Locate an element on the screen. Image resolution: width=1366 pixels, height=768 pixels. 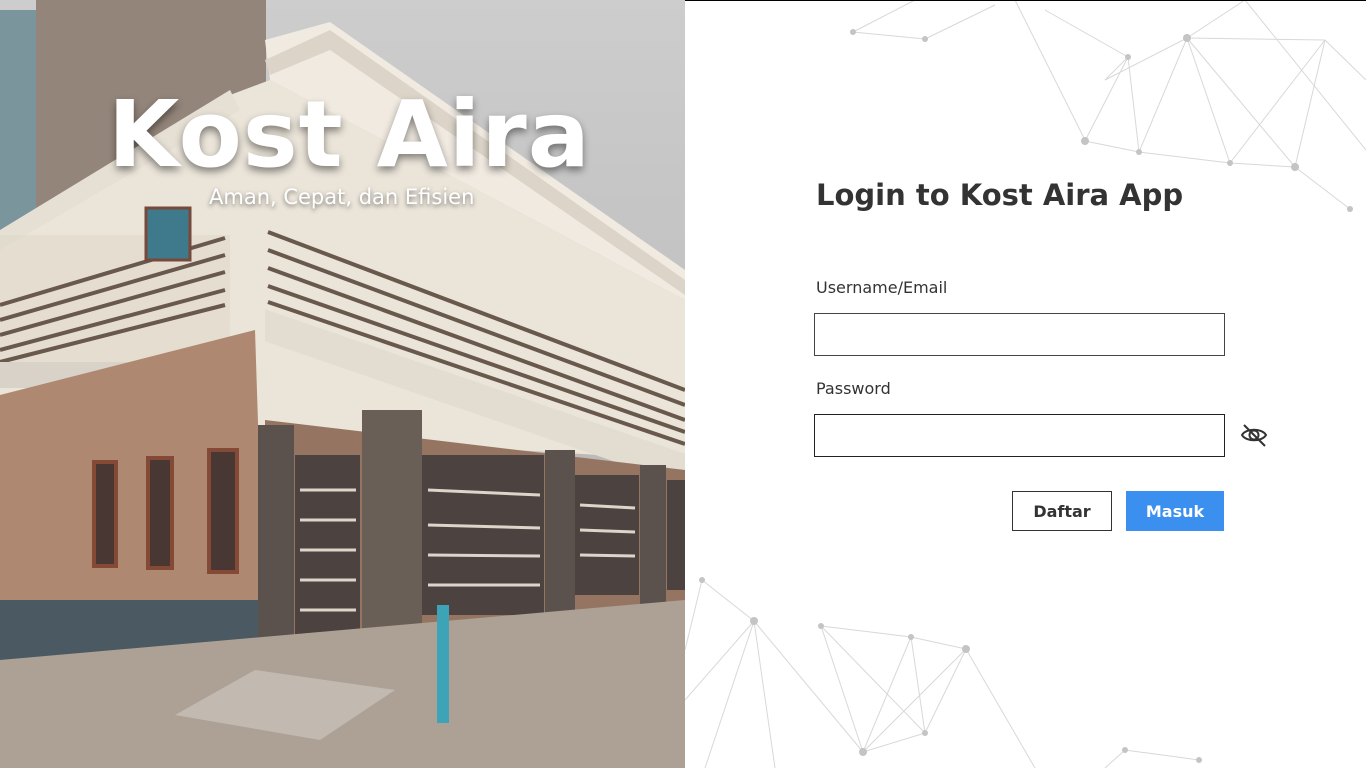
password-label: Password is located at coordinates (853, 388).